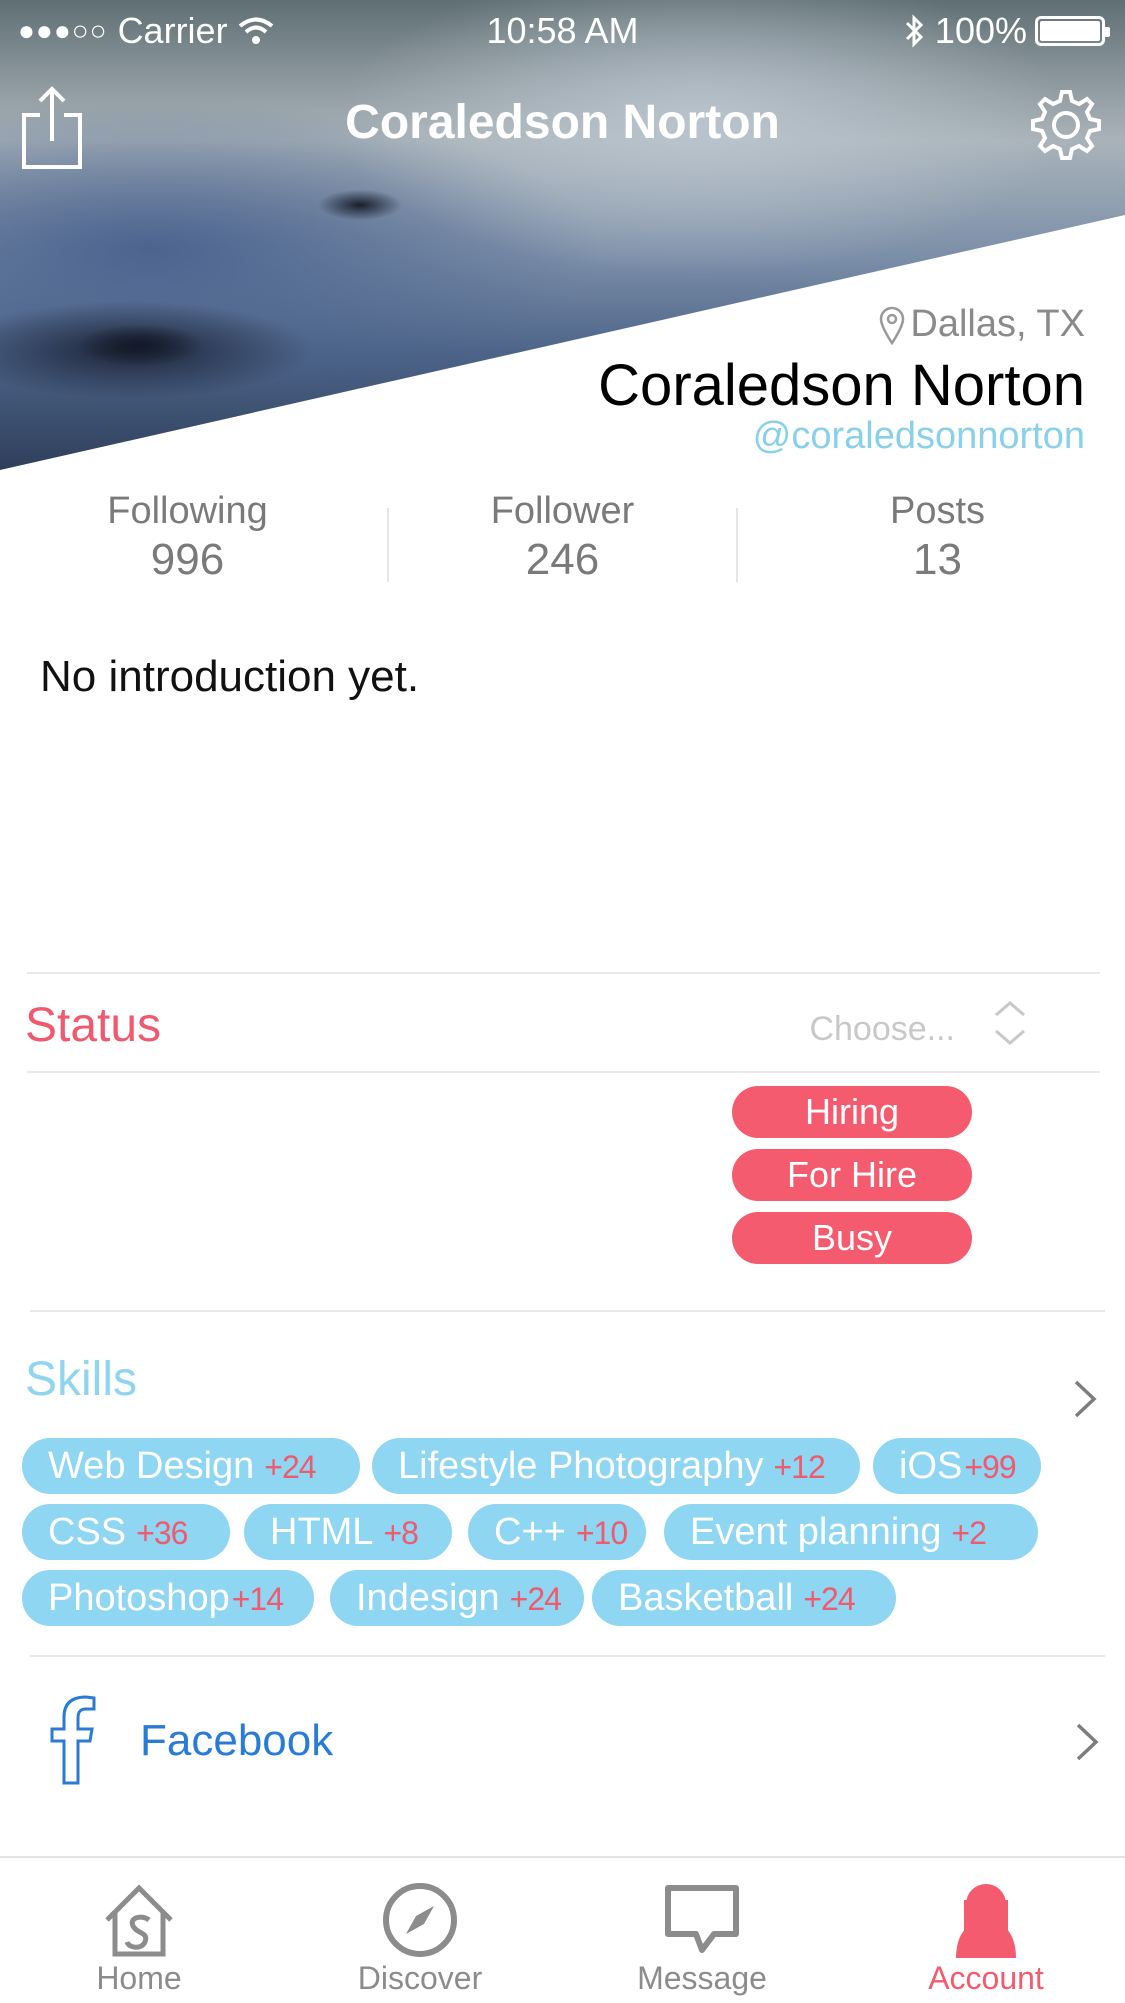 The width and height of the screenshot is (1125, 2003). Describe the element at coordinates (852, 1112) in the screenshot. I see `status-option-hiring: Hiring` at that location.